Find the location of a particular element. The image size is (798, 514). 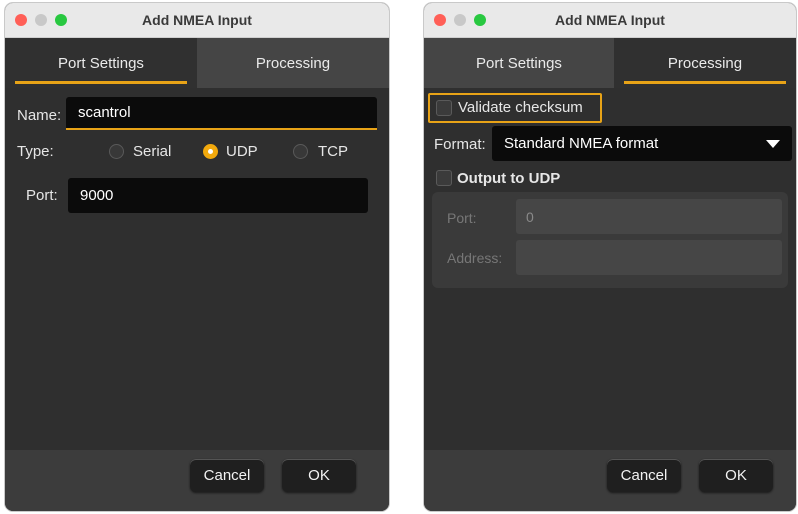

udp-port-input: 0 is located at coordinates (649, 216).